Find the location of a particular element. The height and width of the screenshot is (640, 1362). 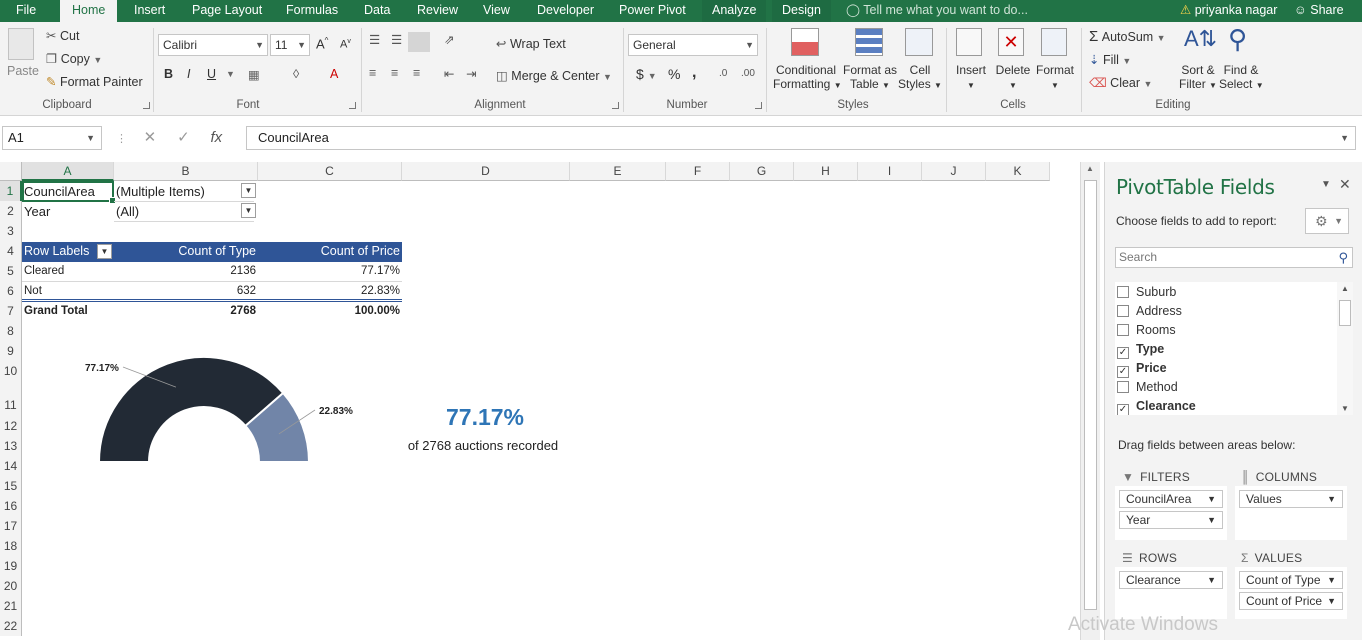

italic-button: I is located at coordinates (188, 74).